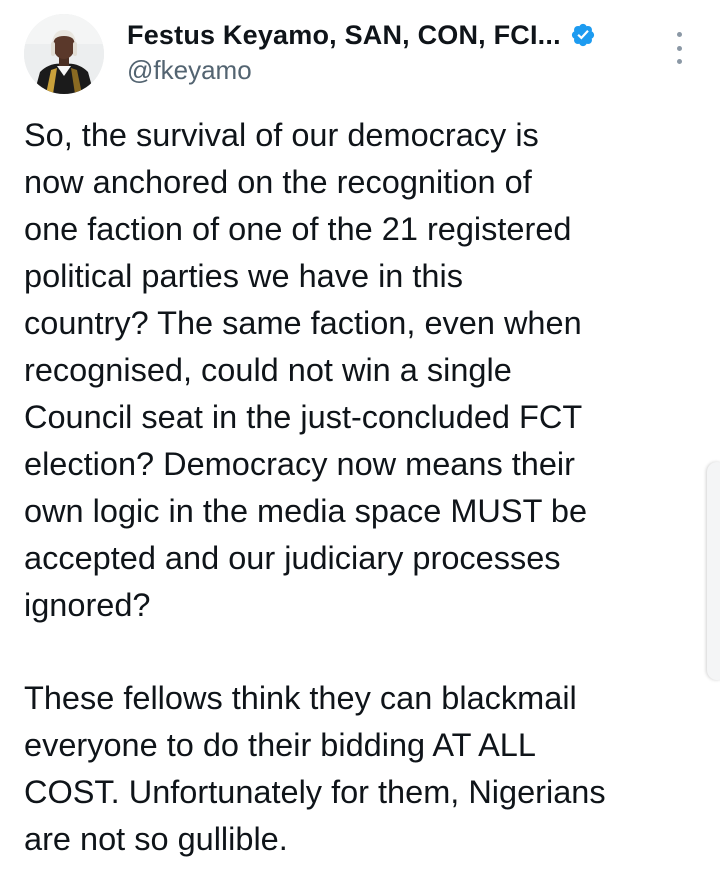 This screenshot has width=720, height=871. What do you see at coordinates (281, 135) in the screenshot?
I see `tweet-line: So, the survival of our democracy is` at bounding box center [281, 135].